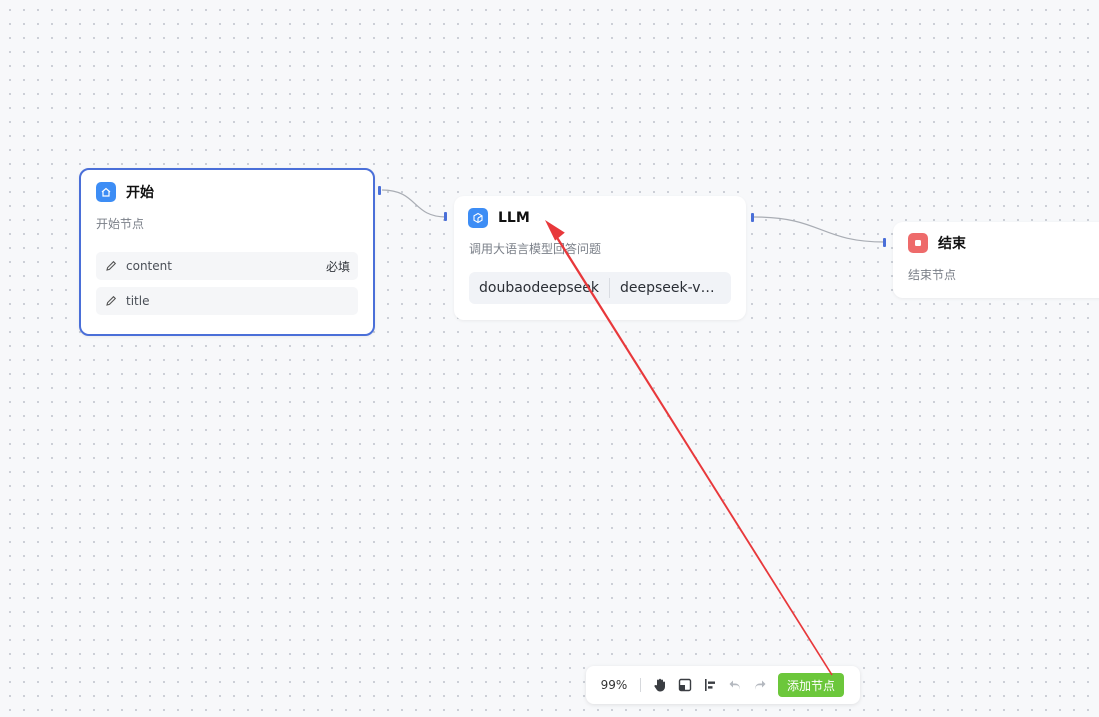  What do you see at coordinates (952, 244) in the screenshot?
I see `end-node-title: 结束` at bounding box center [952, 244].